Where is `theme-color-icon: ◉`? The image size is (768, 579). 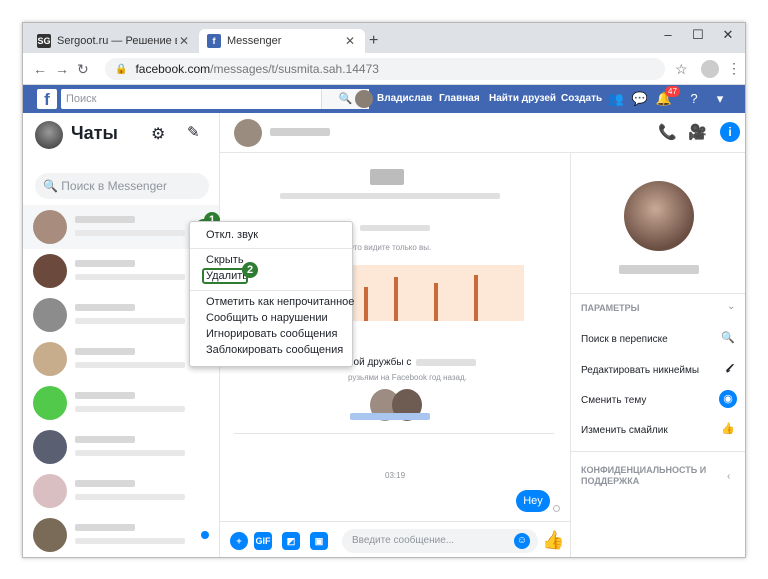 theme-color-icon: ◉ is located at coordinates (728, 399).